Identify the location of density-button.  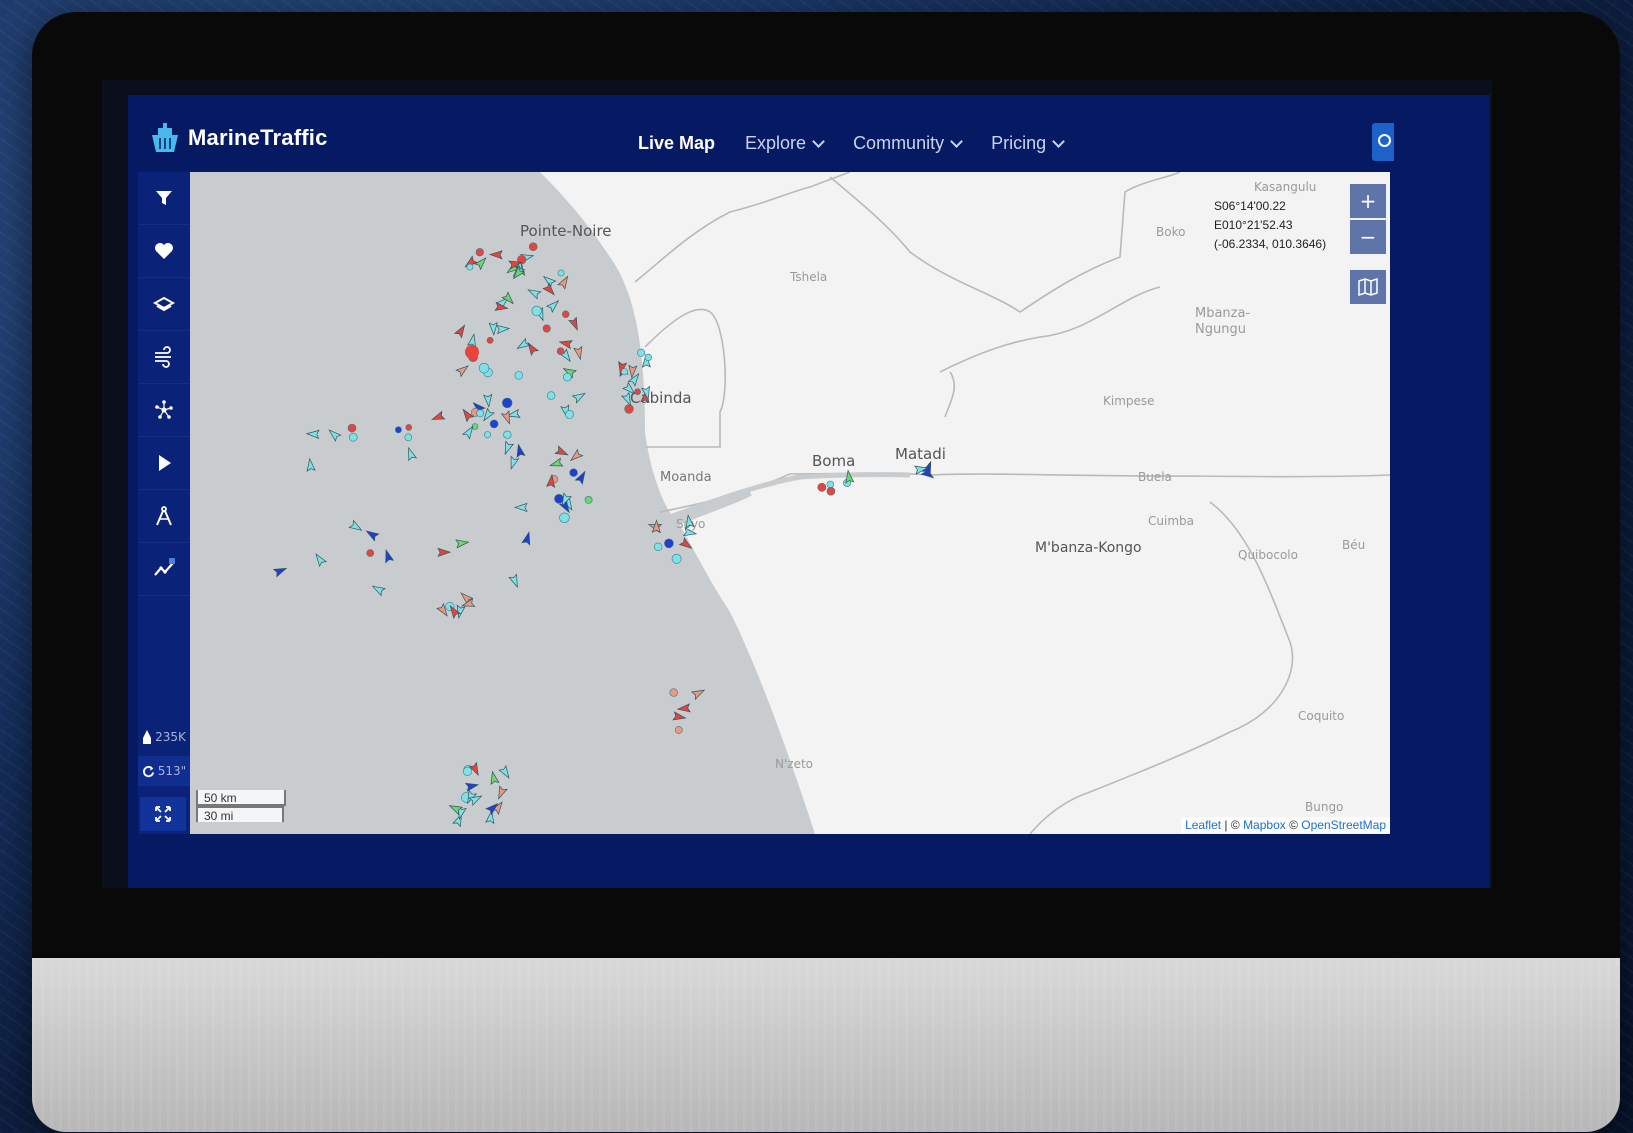
(164, 410).